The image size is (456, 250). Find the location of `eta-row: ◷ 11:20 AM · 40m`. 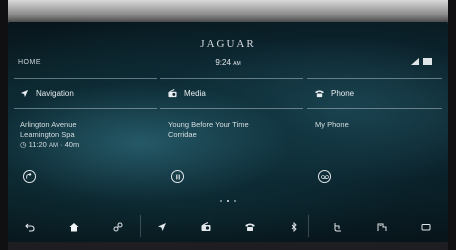

eta-row: ◷ 11:20 AM · 40m is located at coordinates (49, 145).